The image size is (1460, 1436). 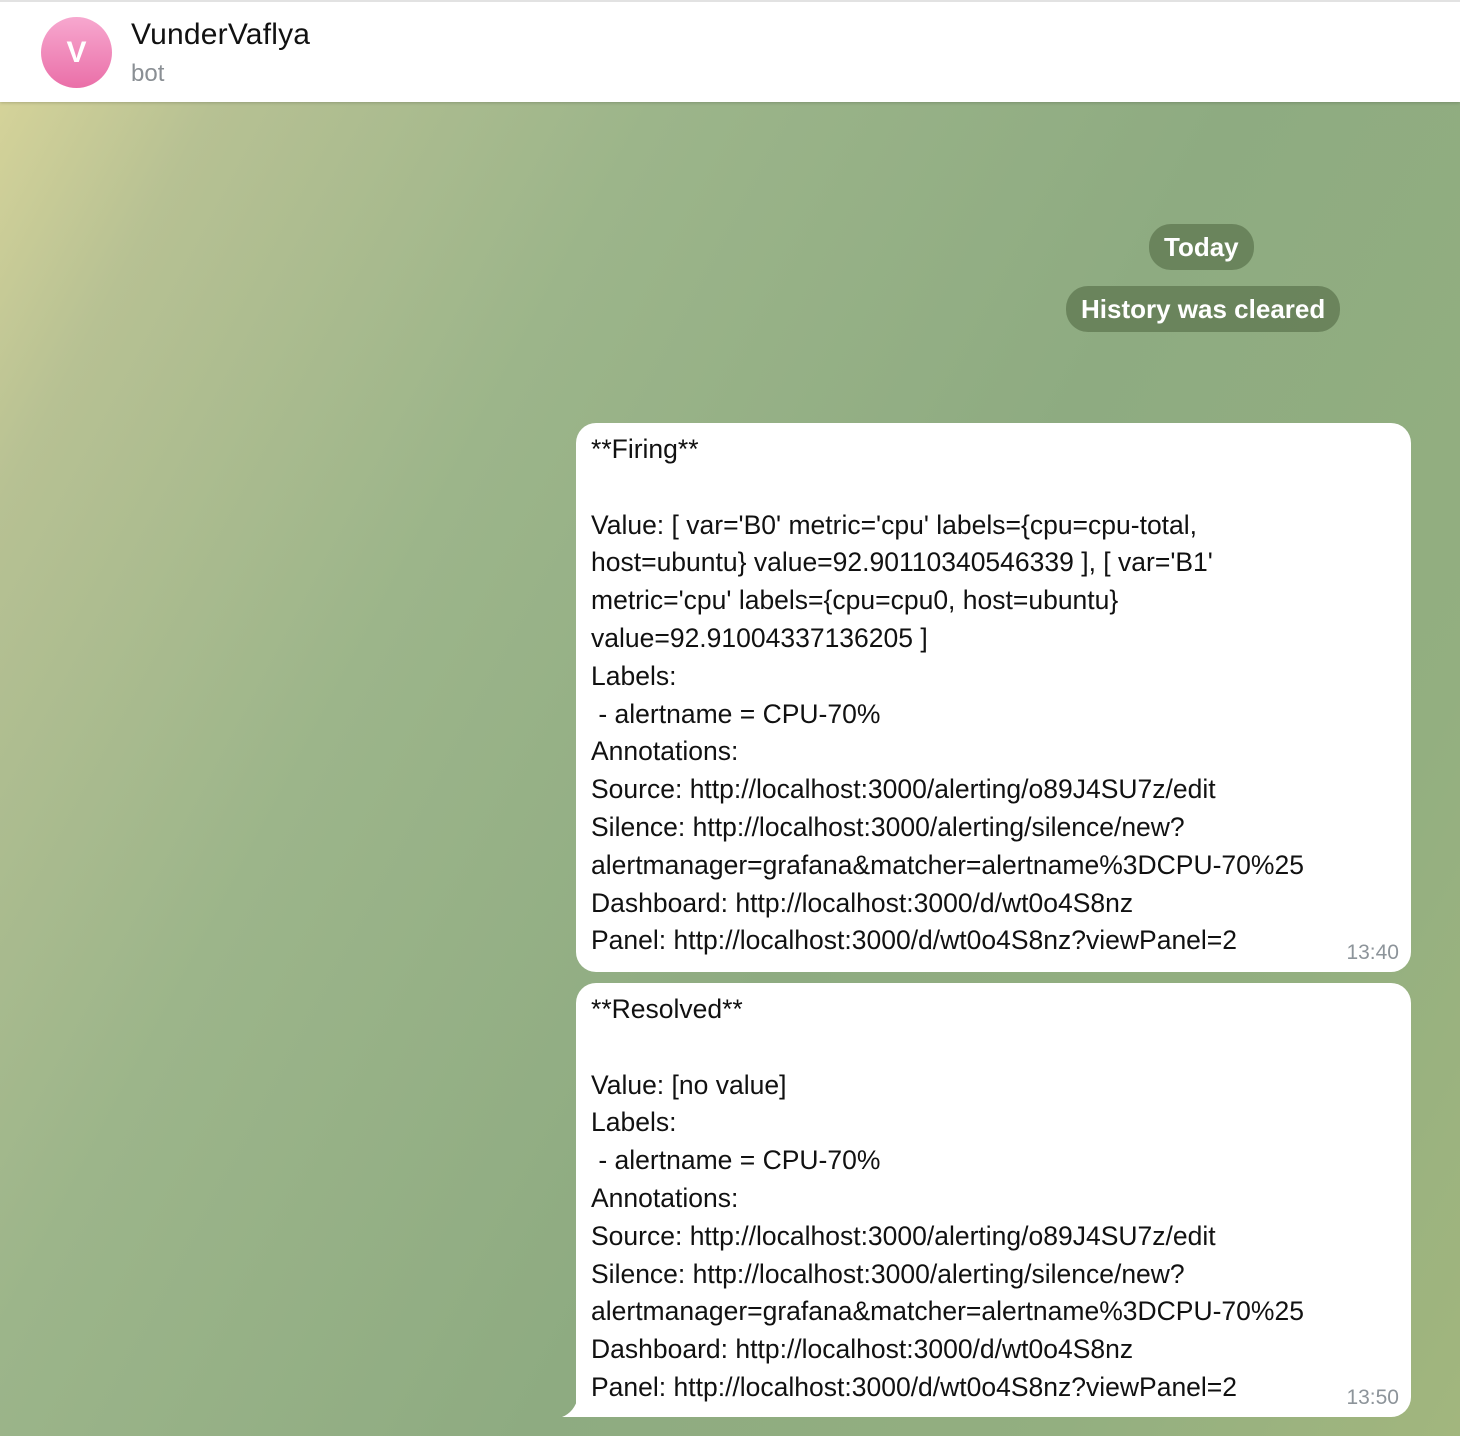 What do you see at coordinates (148, 73) in the screenshot?
I see `chat-status: bot` at bounding box center [148, 73].